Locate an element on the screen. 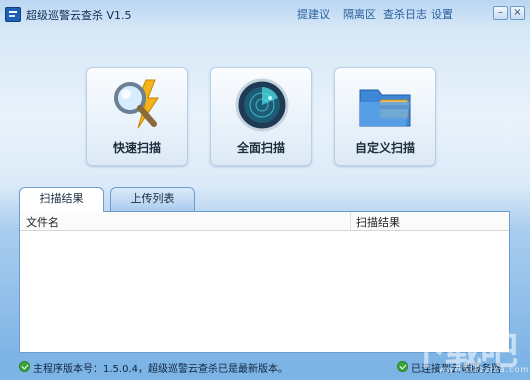 The image size is (530, 380). quick-scan-button: 快速扫描 is located at coordinates (137, 116).